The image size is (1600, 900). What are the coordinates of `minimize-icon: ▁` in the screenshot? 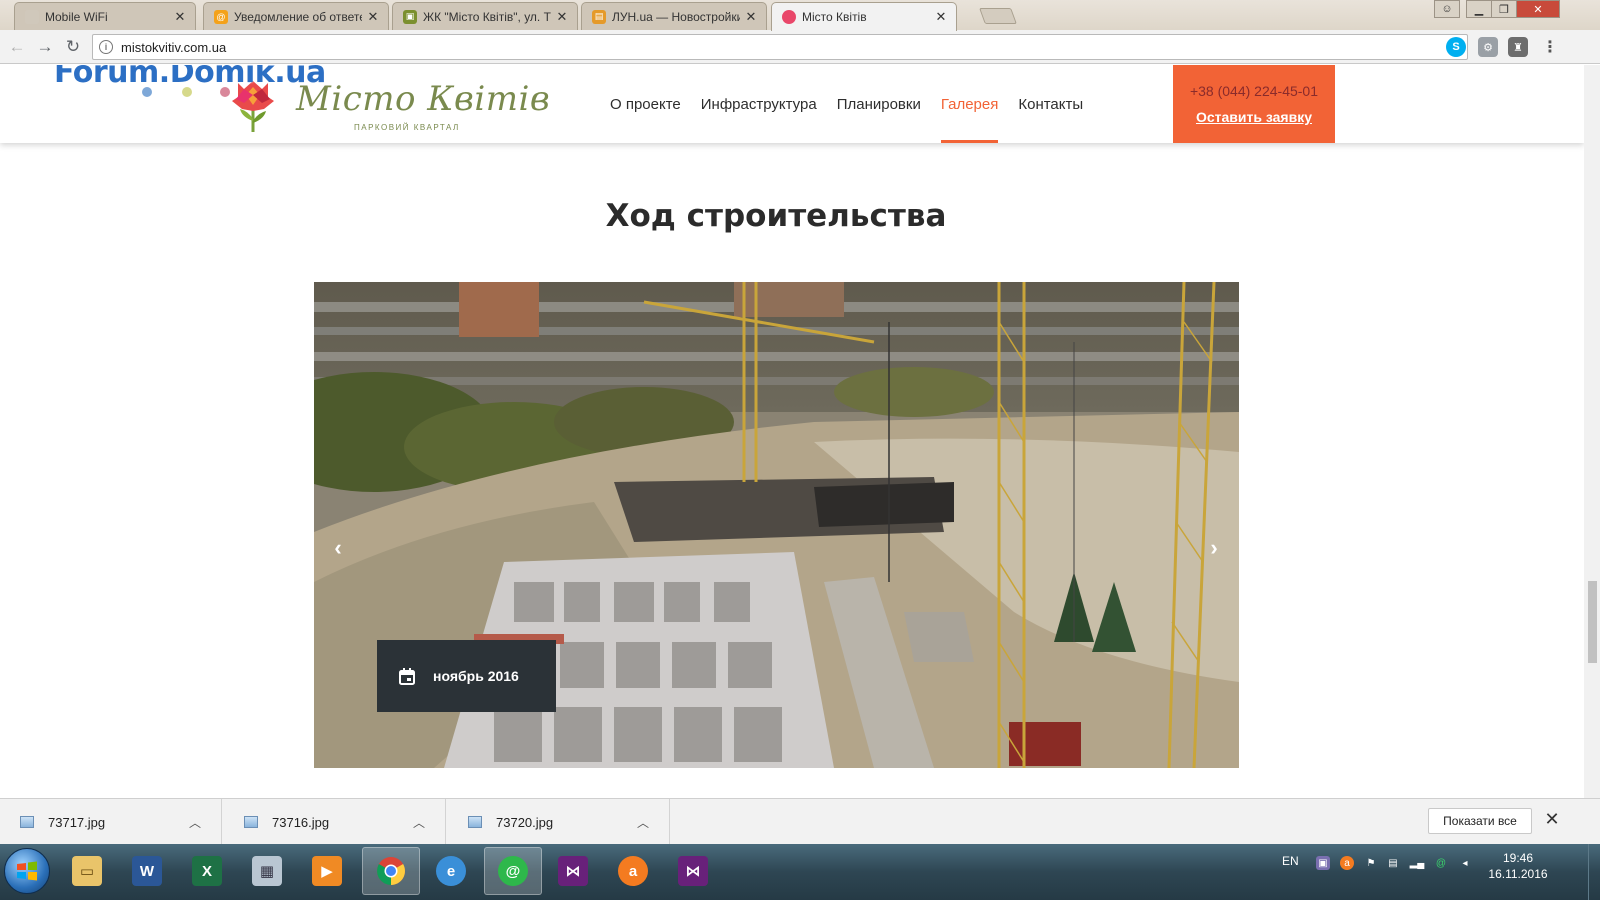 It's located at (1479, 9).